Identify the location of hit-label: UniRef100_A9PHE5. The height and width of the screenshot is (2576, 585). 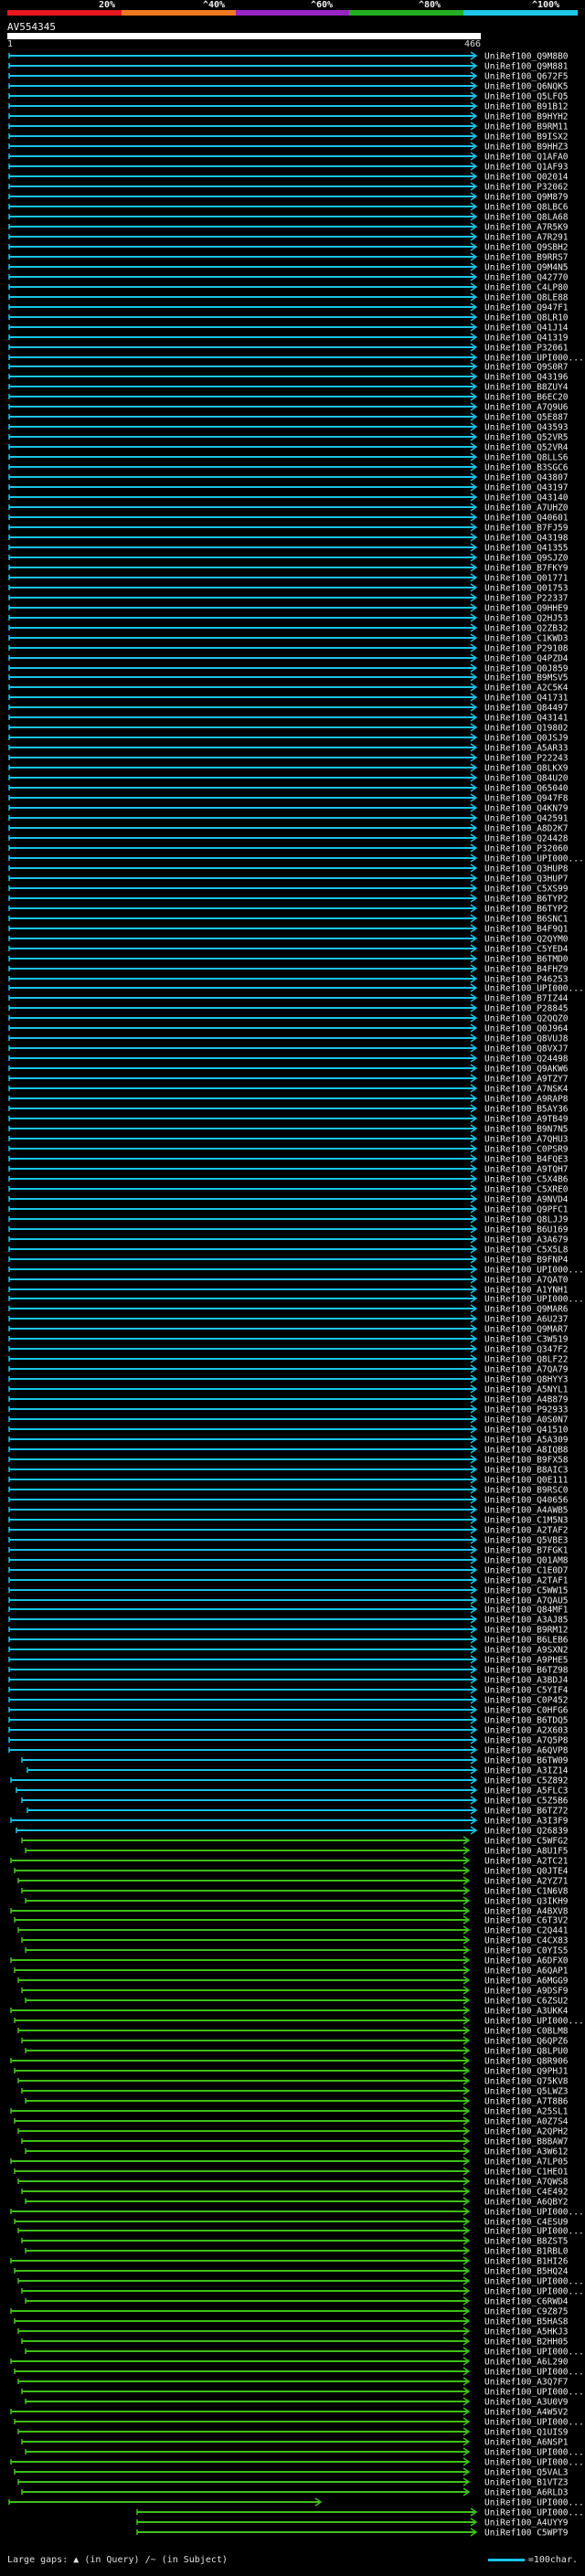
(527, 1661).